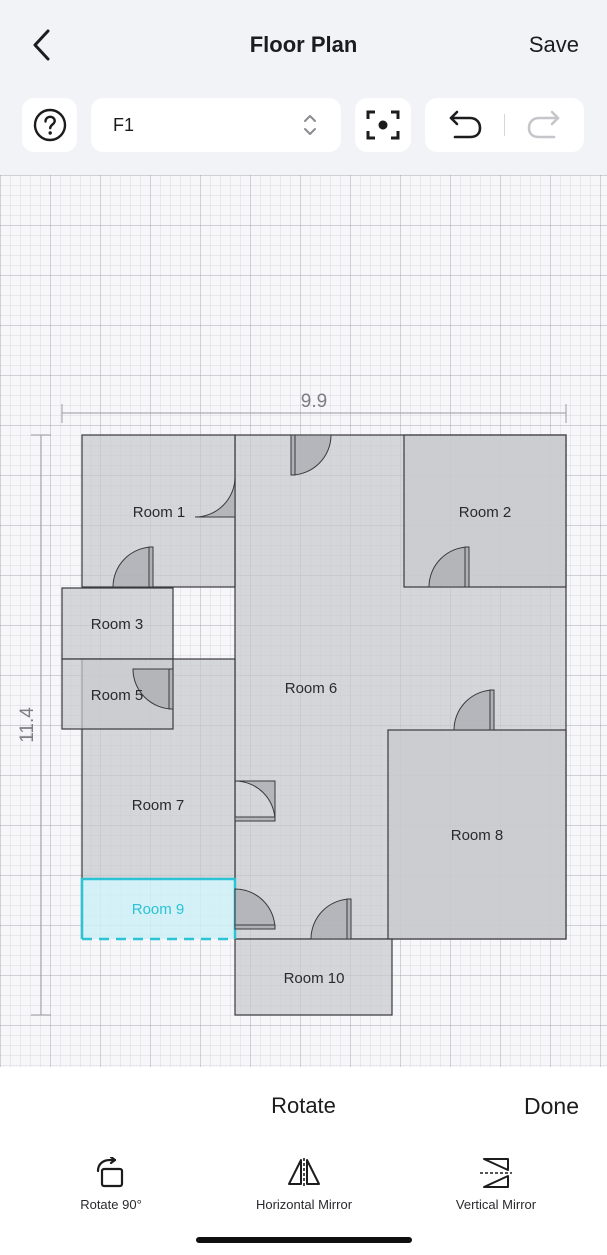  Describe the element at coordinates (314, 978) in the screenshot. I see `room-10-label: Room 10` at that location.